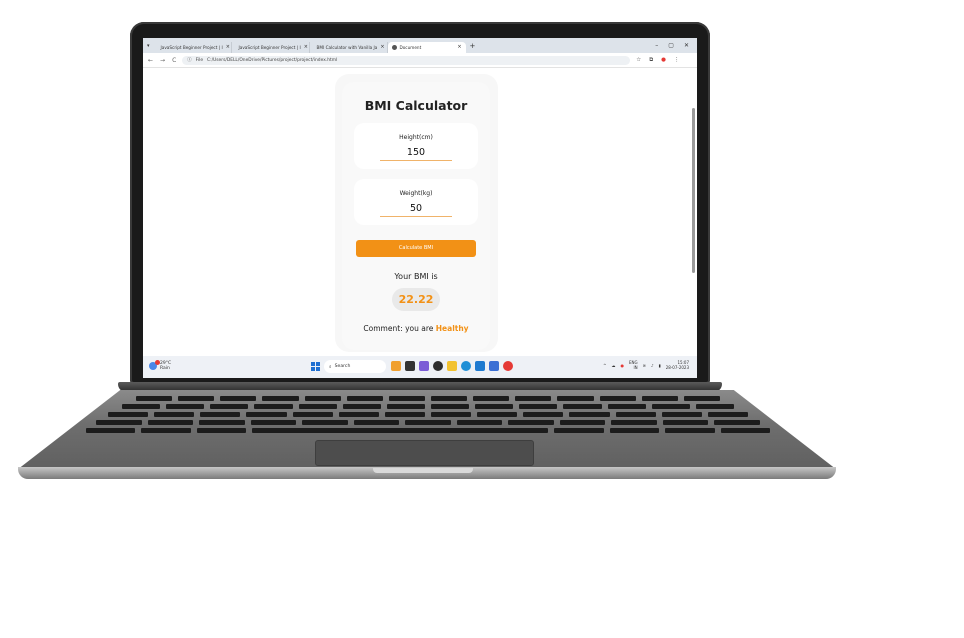 The width and height of the screenshot is (964, 638). I want to click on nav-buttons: ← → C, so click(159, 60).